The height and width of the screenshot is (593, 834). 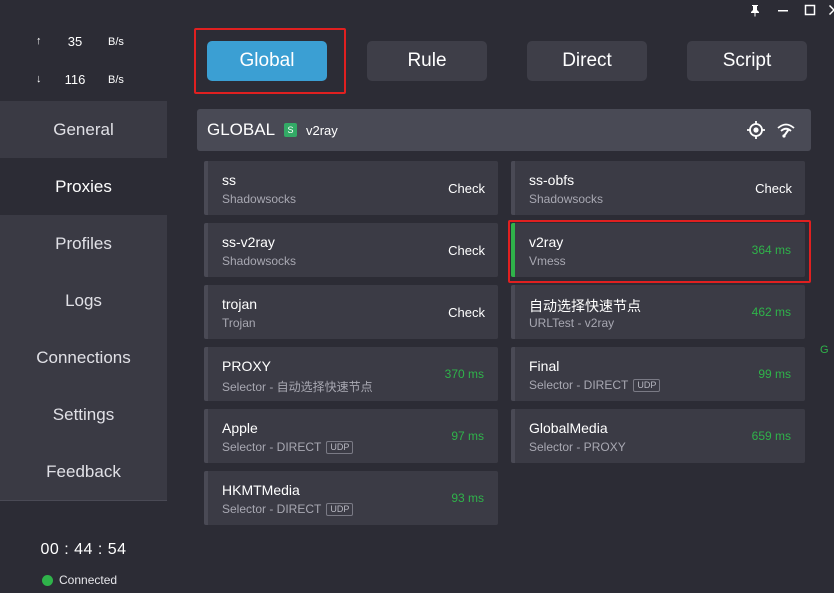 I want to click on pin-icon, so click(x=755, y=10).